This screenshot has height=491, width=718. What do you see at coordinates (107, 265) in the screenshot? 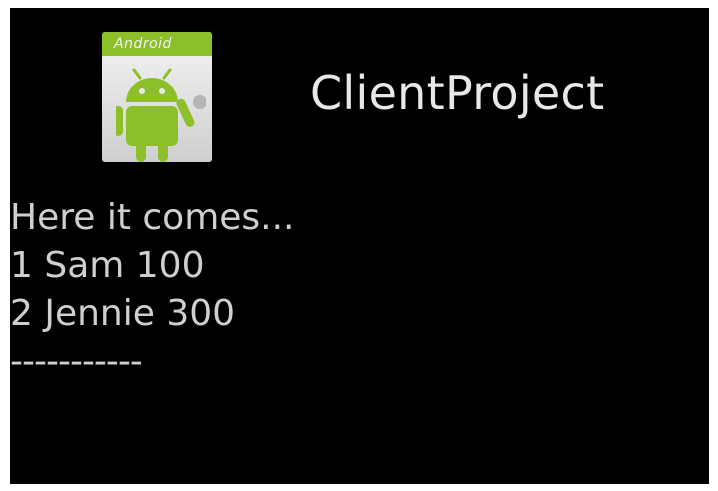
I see `output-line-record: 1 Sam 100` at bounding box center [107, 265].